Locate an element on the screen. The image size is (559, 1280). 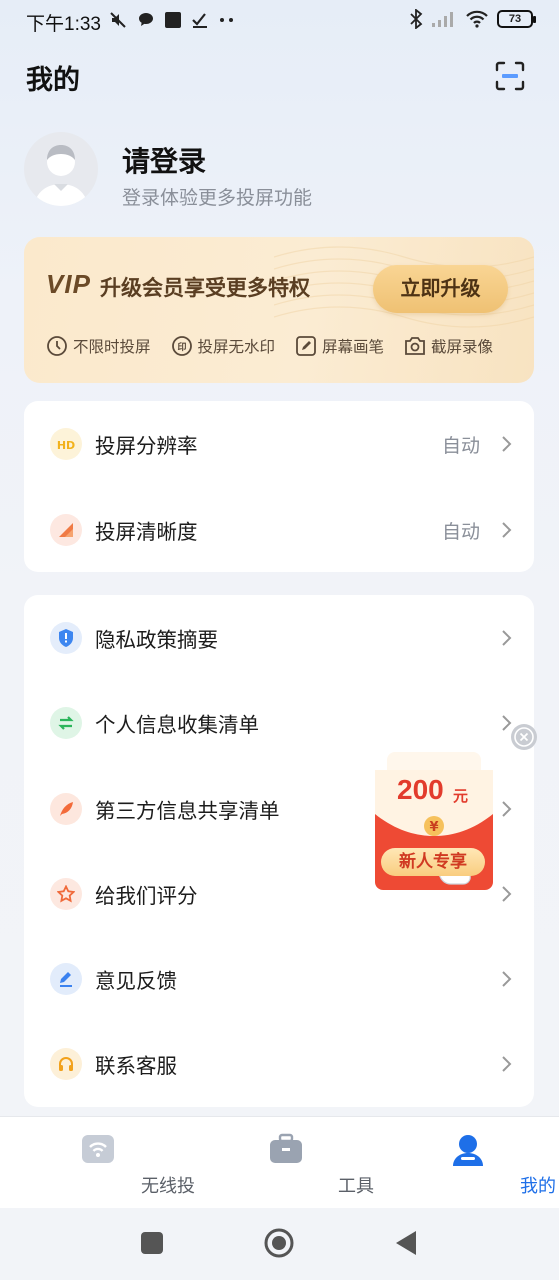
upgrade-button: 立即升级 is located at coordinates (440, 289).